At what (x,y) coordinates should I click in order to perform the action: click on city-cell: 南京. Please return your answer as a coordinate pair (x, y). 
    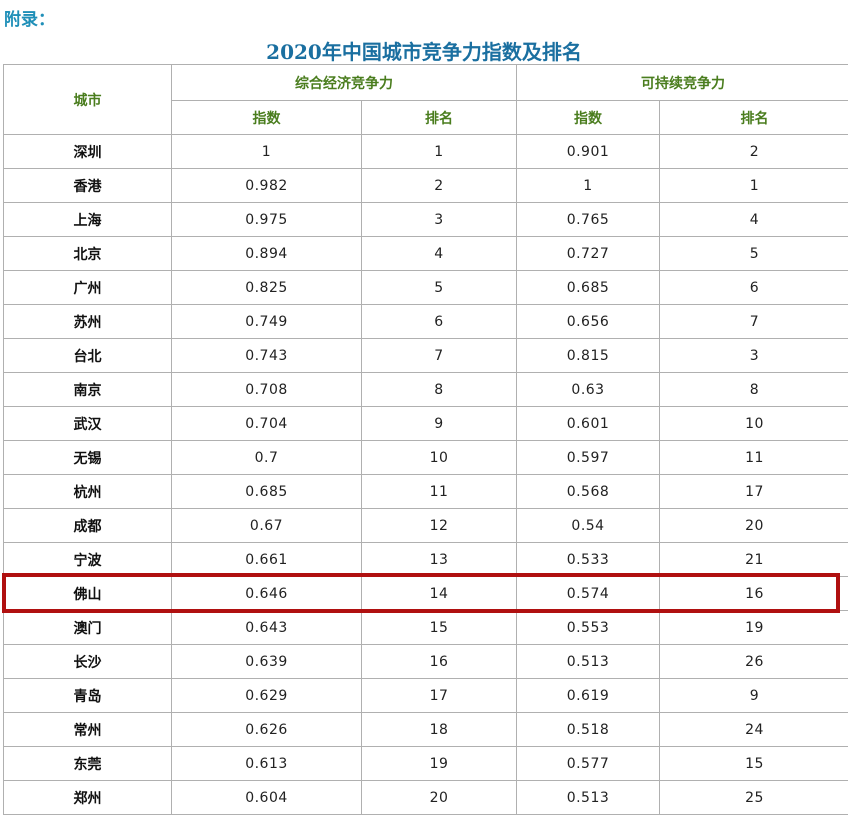
    Looking at the image, I should click on (87, 389).